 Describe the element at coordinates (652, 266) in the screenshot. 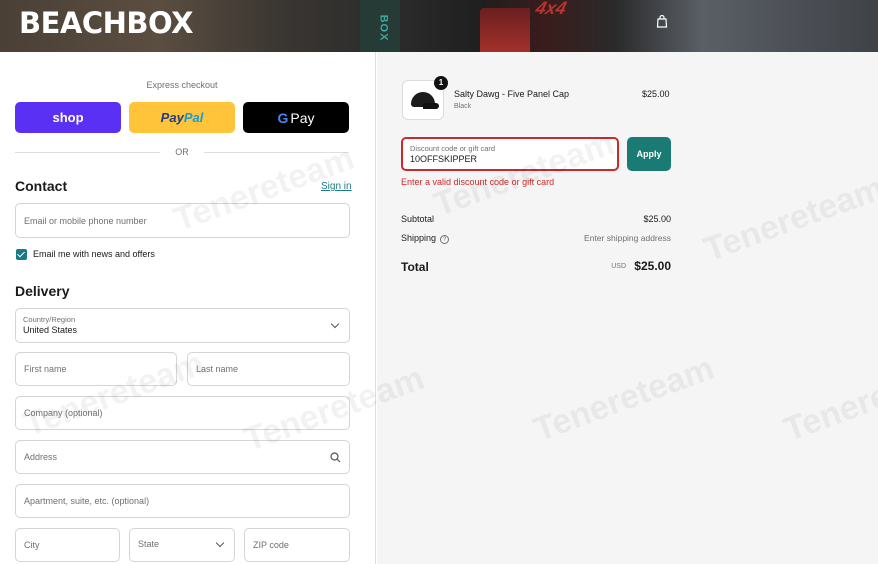

I see `total-value: $25.00` at that location.